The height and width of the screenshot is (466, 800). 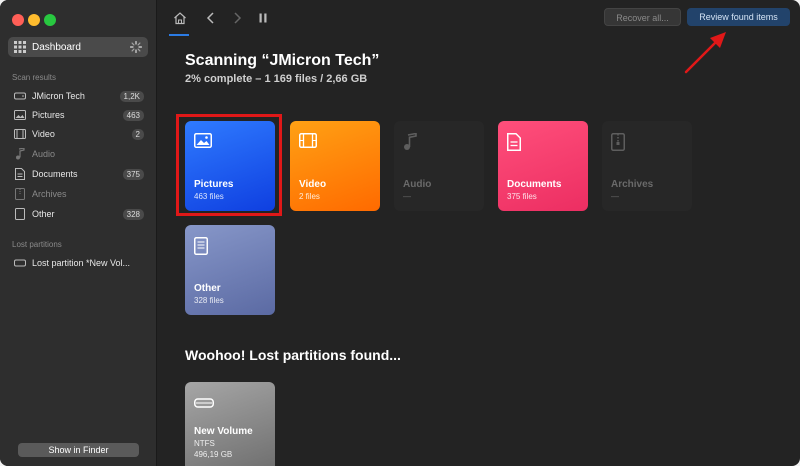 I want to click on sidebar-item-jmicron: JMicron Tech 1,2K, so click(x=78, y=96).